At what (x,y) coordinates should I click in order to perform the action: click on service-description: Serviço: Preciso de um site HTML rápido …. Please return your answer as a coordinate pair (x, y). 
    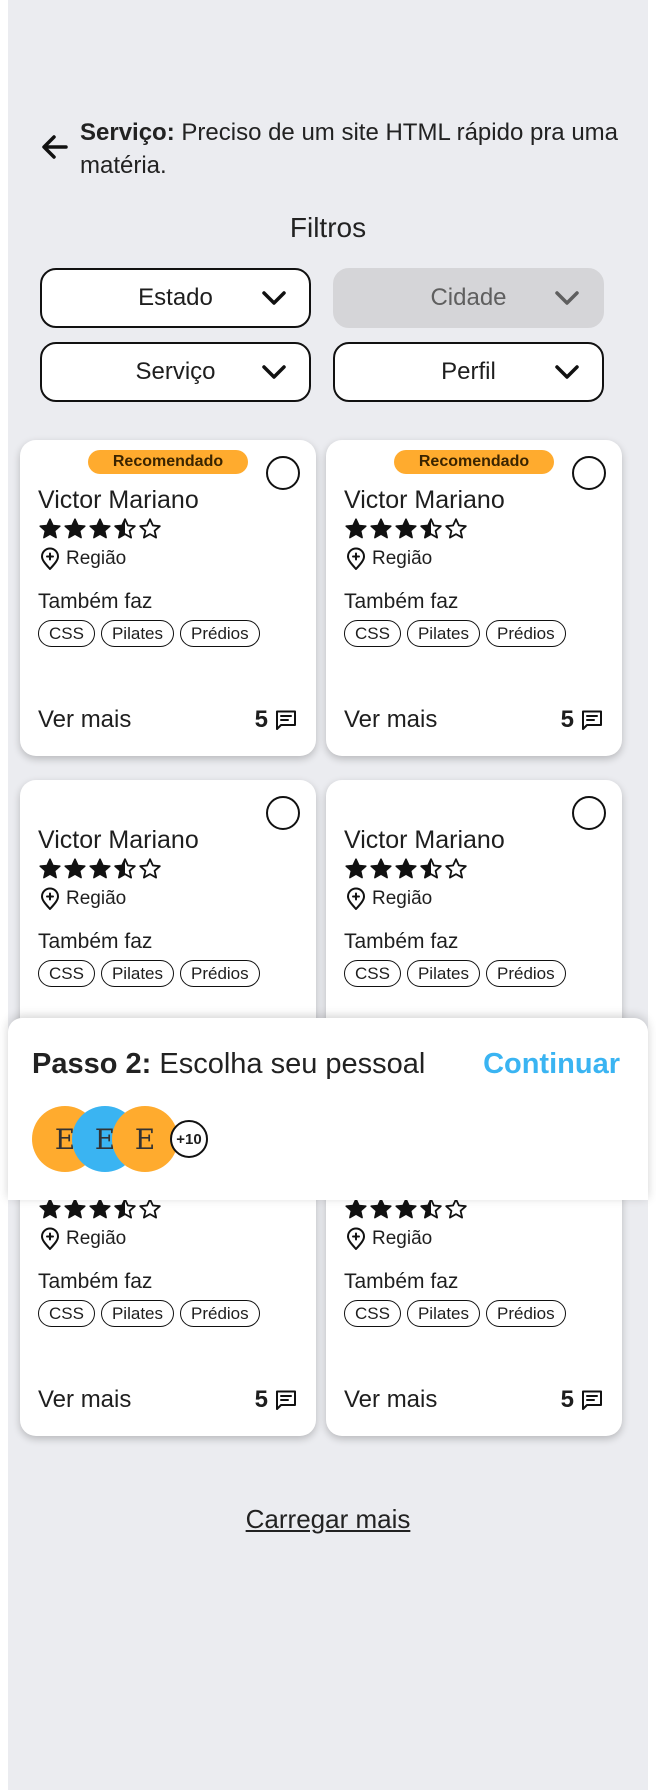
    Looking at the image, I should click on (350, 149).